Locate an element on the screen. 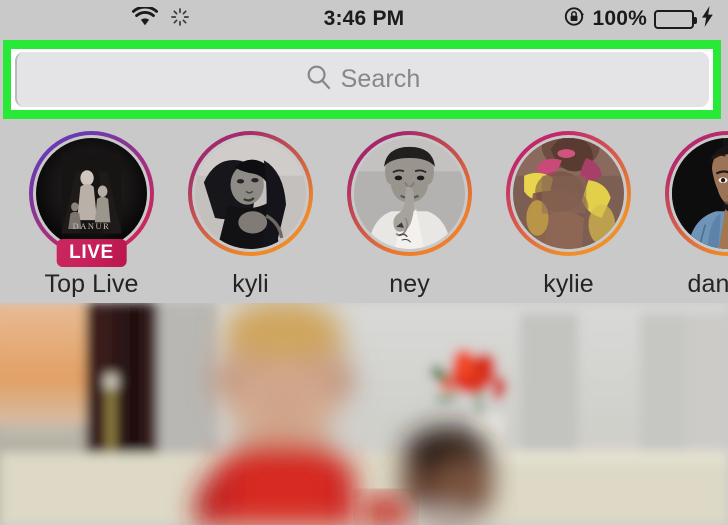  story-item-danialv: danialv is located at coordinates (688, 209).